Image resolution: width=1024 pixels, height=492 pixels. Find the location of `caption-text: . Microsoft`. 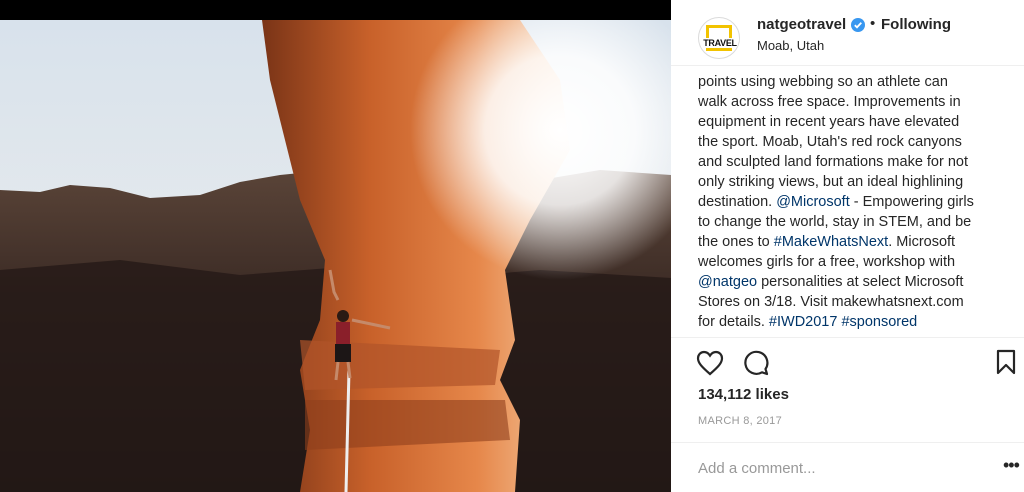

caption-text: . Microsoft is located at coordinates (922, 242).